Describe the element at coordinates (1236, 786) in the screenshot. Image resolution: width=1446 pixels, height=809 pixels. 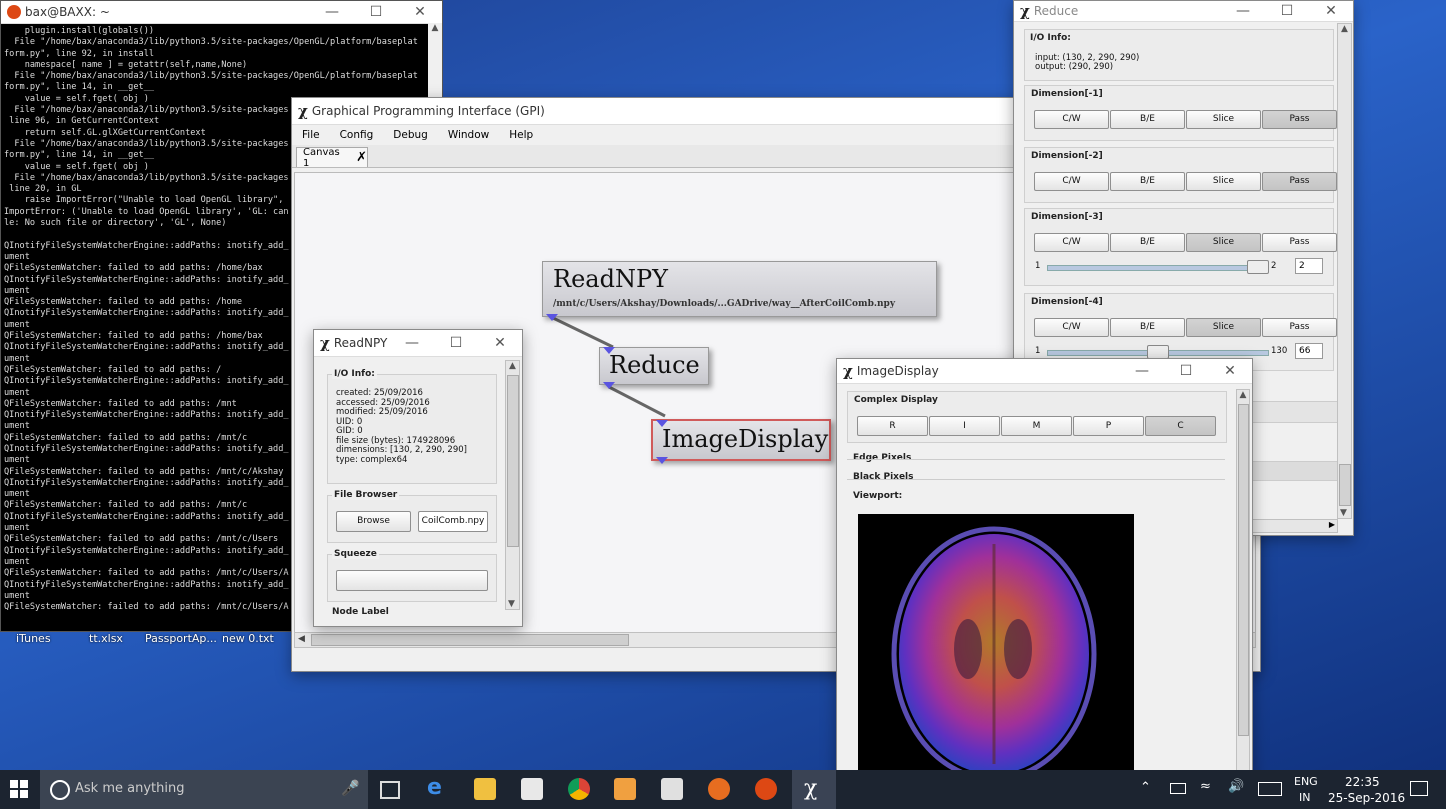
I see `volume-icon: 🔊` at that location.